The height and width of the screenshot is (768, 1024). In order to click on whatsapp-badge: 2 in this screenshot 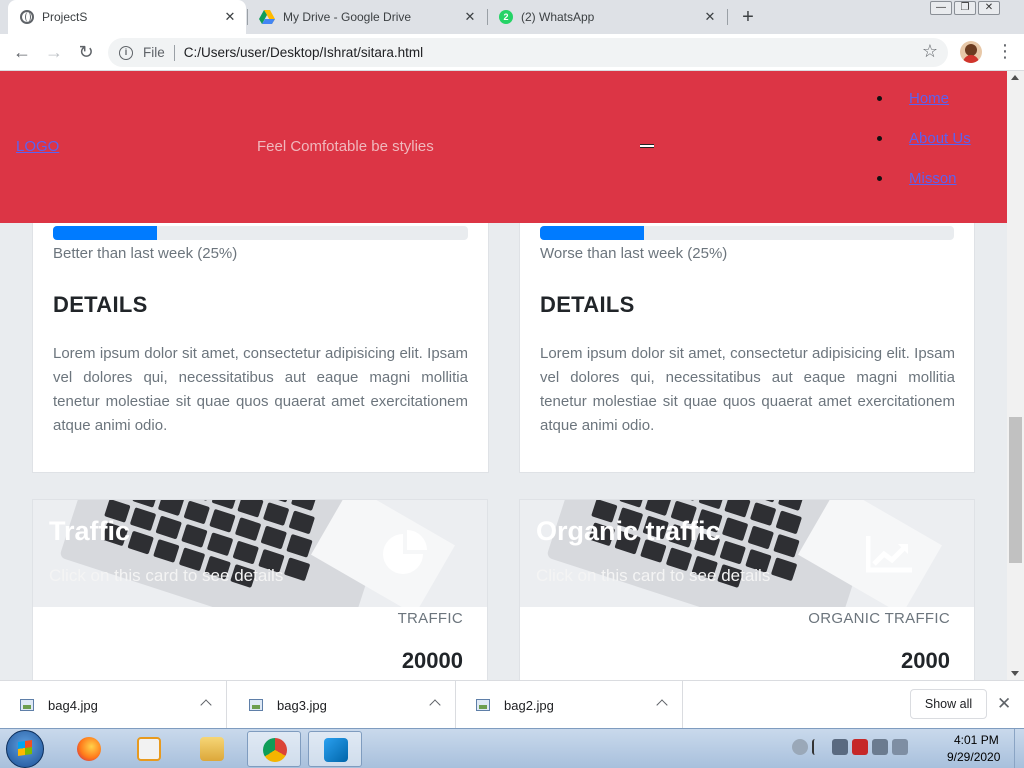, I will do `click(506, 17)`.